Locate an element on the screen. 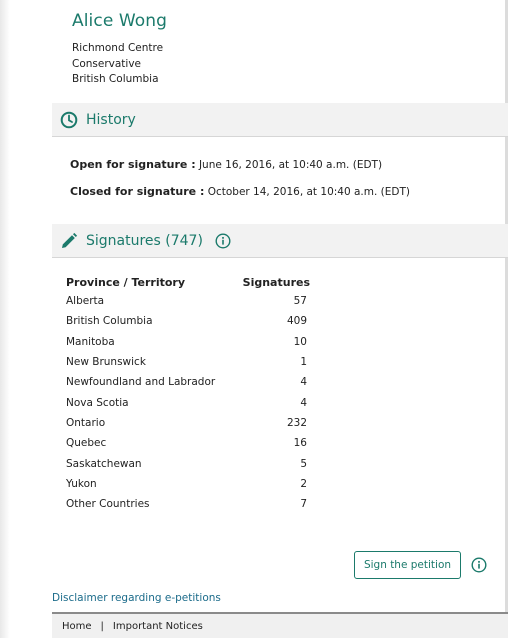  open-value: June 16, 2016, at 10:40 a.m. (EDT) is located at coordinates (290, 165).